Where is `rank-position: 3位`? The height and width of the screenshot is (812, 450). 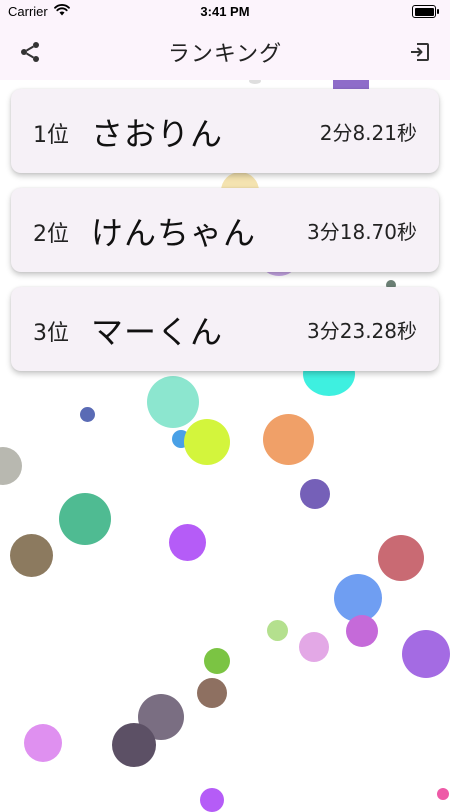 rank-position: 3位 is located at coordinates (51, 333).